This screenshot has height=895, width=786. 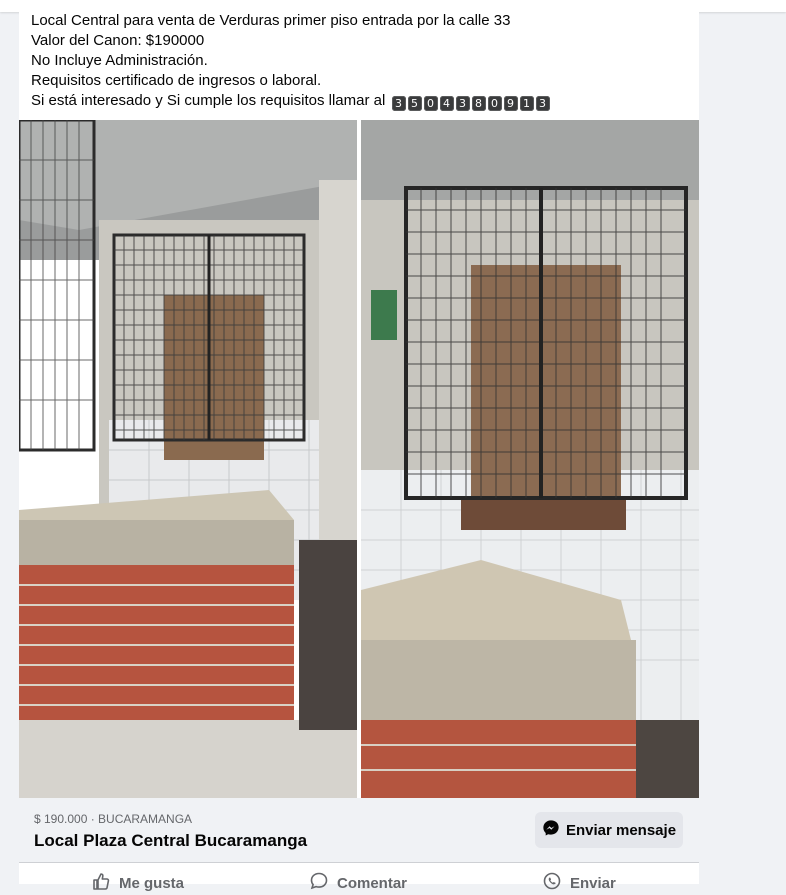 I want to click on post-line: No Incluye Administración., so click(x=119, y=60).